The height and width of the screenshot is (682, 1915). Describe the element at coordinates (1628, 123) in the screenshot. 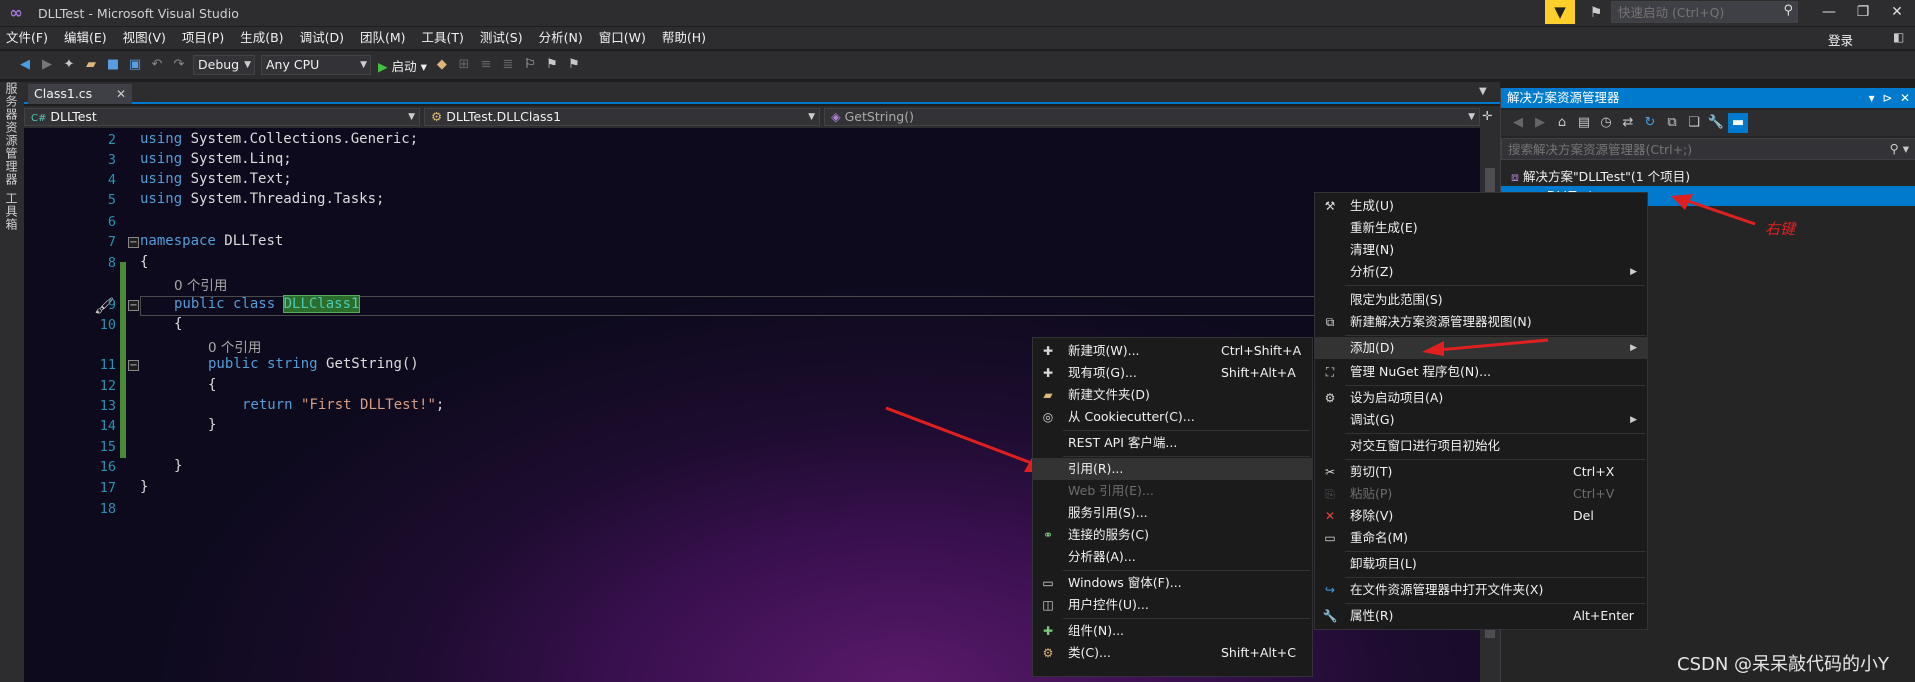

I see `sync-icon: ⇄` at that location.